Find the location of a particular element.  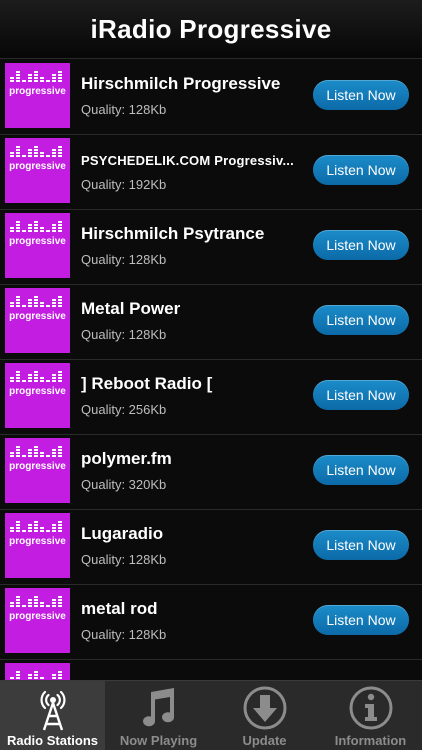

station-name: ] Reboot Radio [ is located at coordinates (147, 383).